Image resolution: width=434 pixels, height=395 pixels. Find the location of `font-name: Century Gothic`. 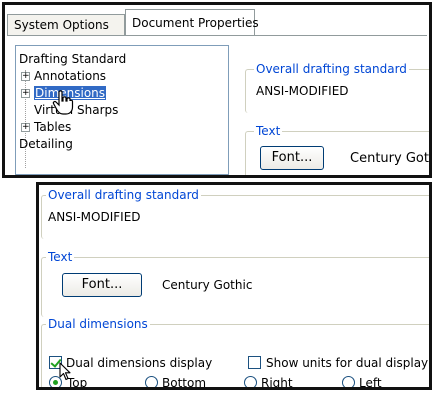

font-name: Century Gothic is located at coordinates (389, 158).